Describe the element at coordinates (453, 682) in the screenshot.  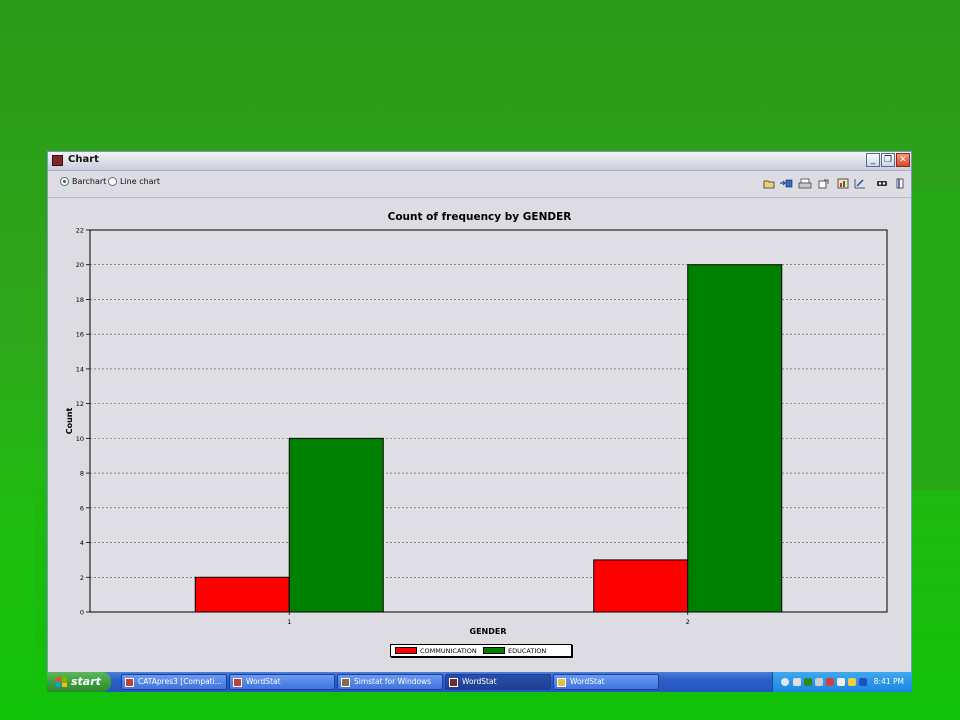
I see `chart-app-icon` at that location.